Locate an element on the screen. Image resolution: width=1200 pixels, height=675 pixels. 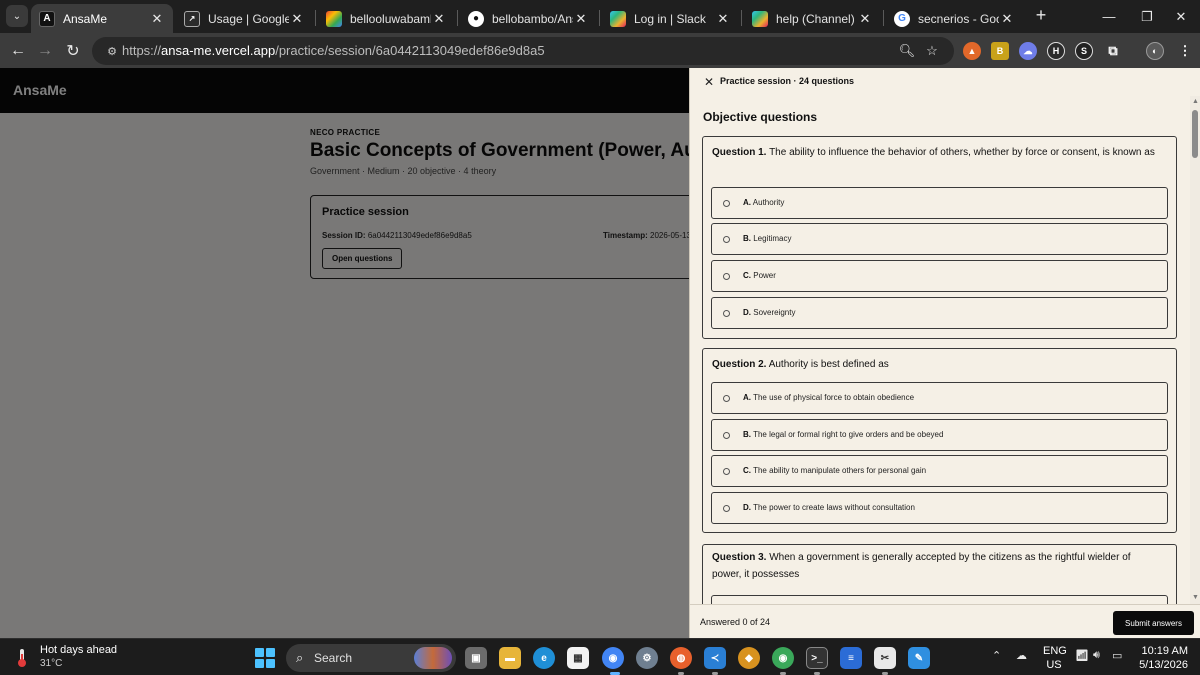
paint-icon: ✎ is located at coordinates (919, 658).